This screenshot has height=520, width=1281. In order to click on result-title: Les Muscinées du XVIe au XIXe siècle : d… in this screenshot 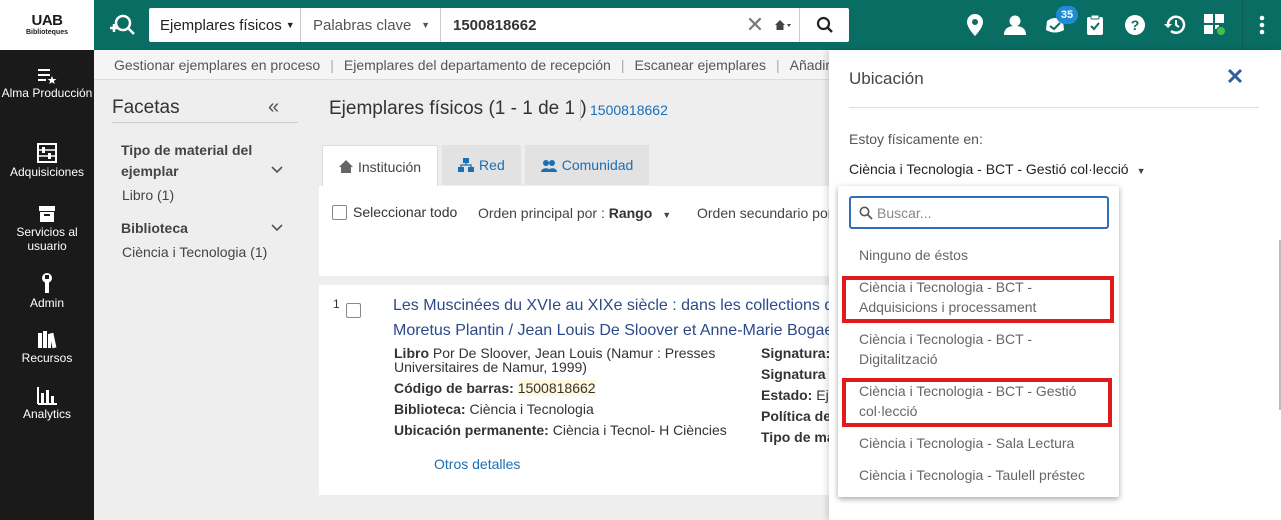, I will do `click(611, 318)`.